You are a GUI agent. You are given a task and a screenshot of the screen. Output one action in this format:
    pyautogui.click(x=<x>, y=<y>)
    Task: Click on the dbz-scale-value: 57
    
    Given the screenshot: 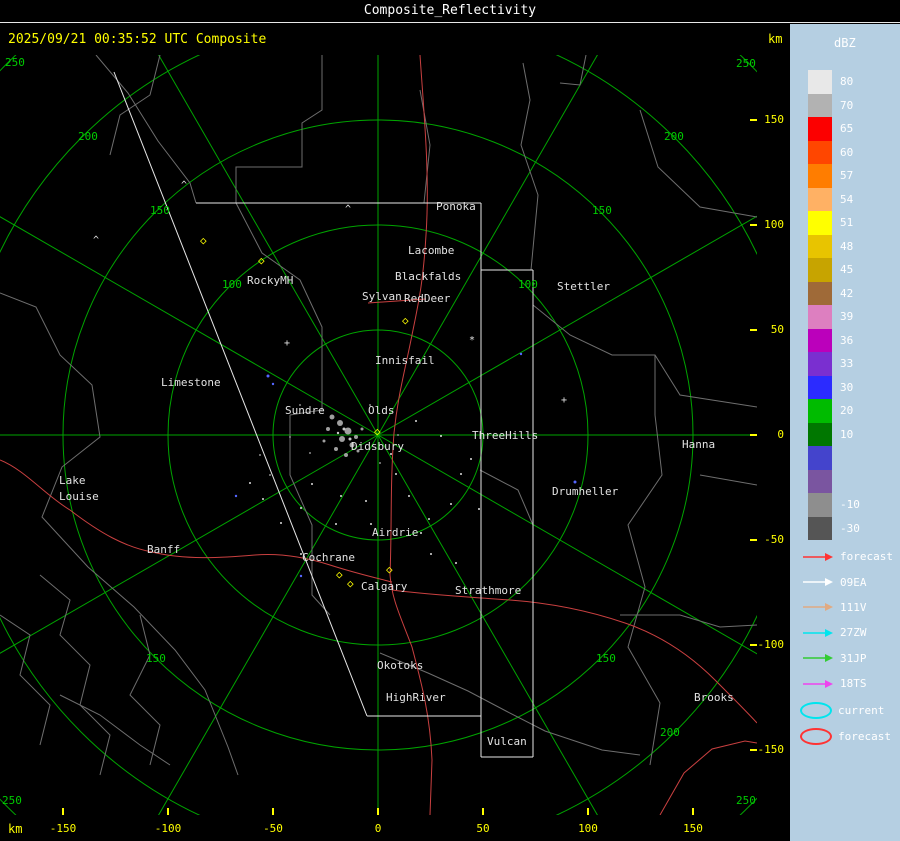 What is the action you would take?
    pyautogui.click(x=847, y=176)
    